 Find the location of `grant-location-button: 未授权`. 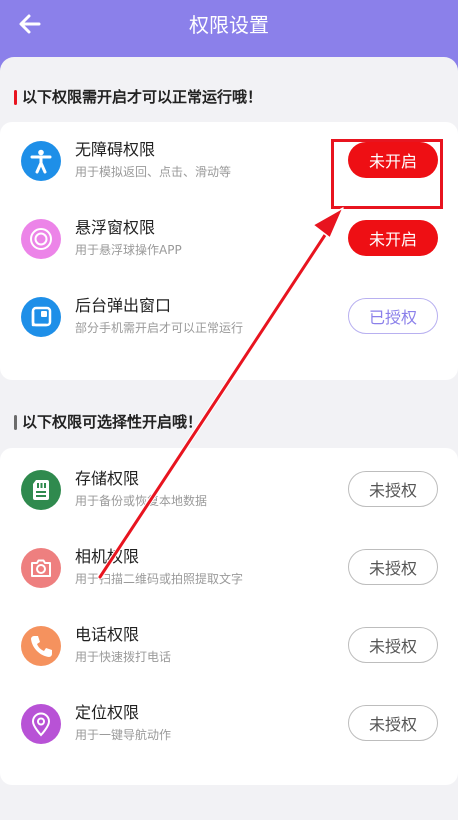

grant-location-button: 未授权 is located at coordinates (393, 723).